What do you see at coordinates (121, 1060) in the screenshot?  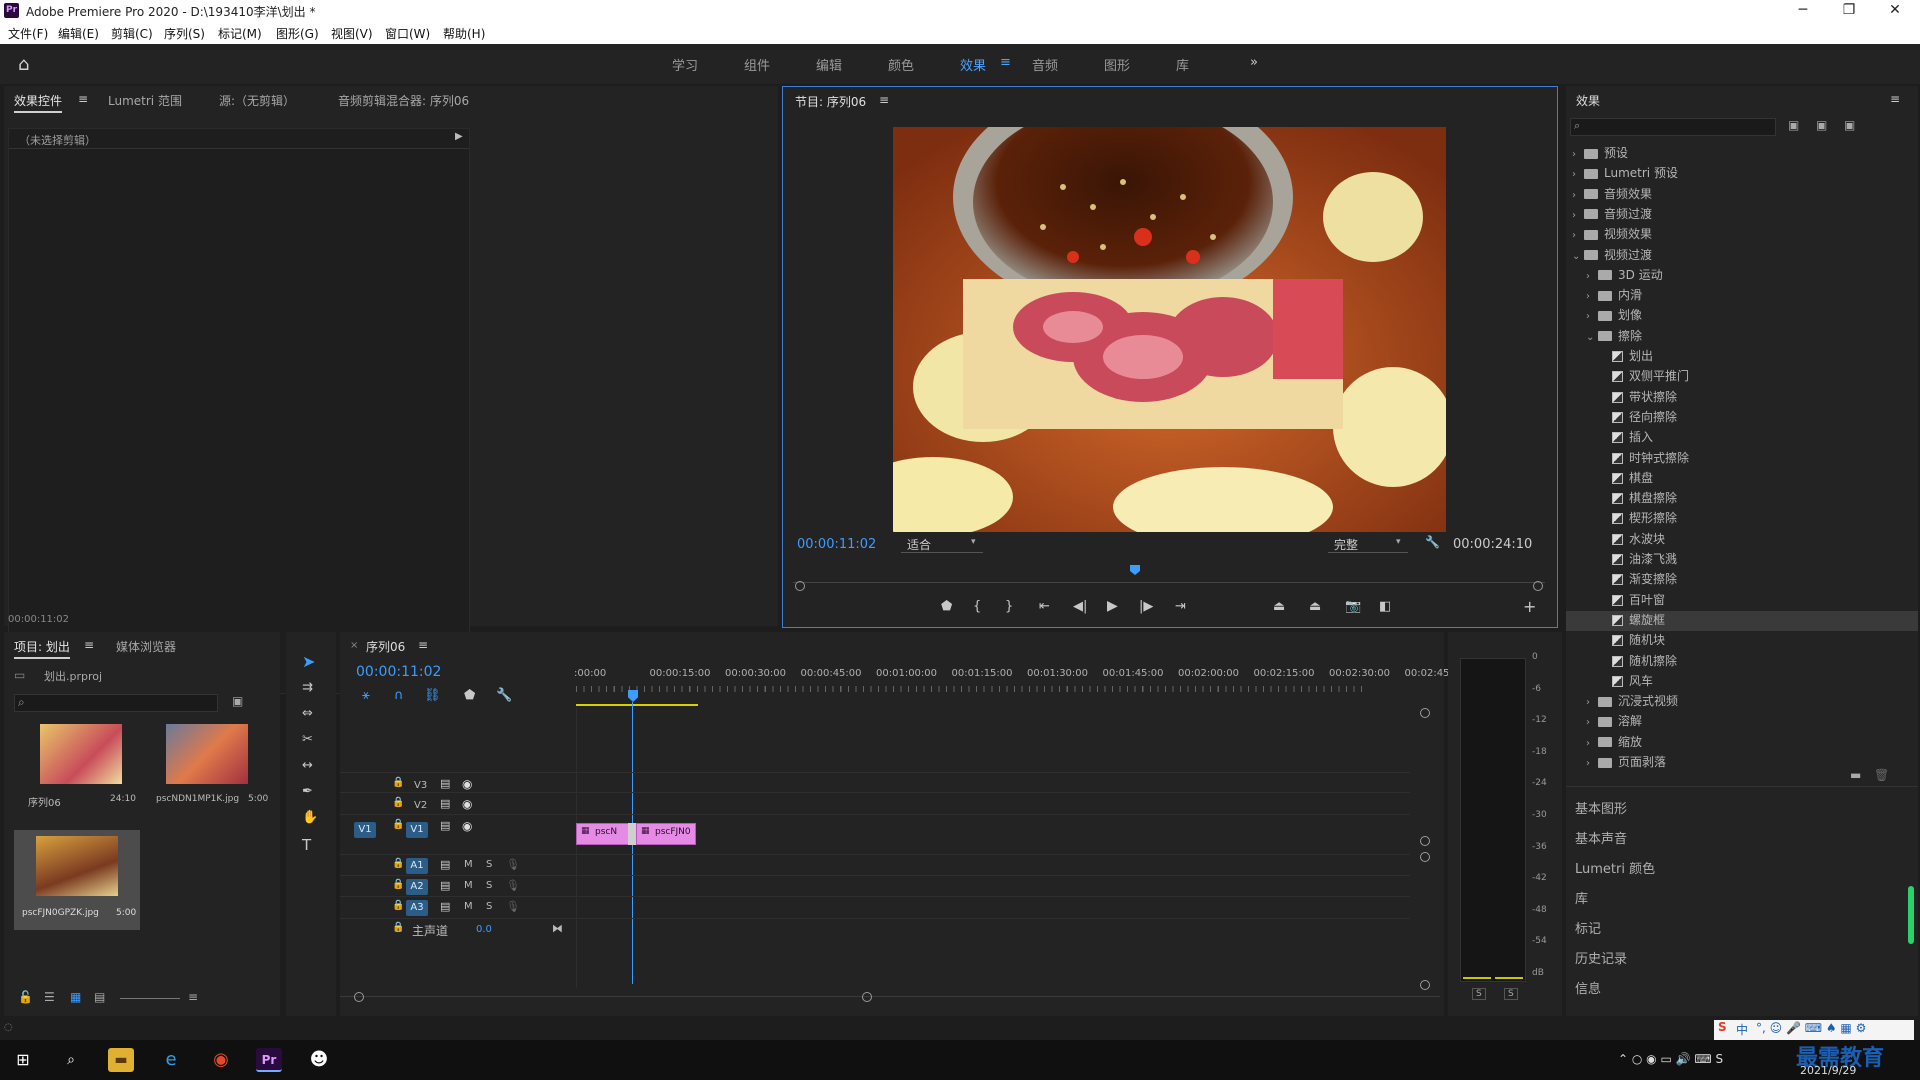 I see `file-explorer-icon: ▬` at bounding box center [121, 1060].